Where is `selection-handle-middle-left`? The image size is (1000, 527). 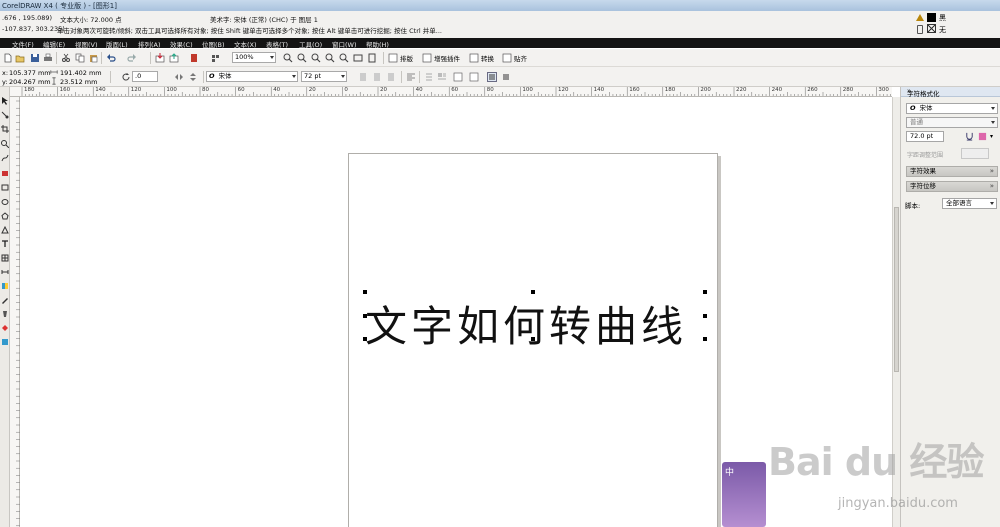 selection-handle-middle-left is located at coordinates (365, 316).